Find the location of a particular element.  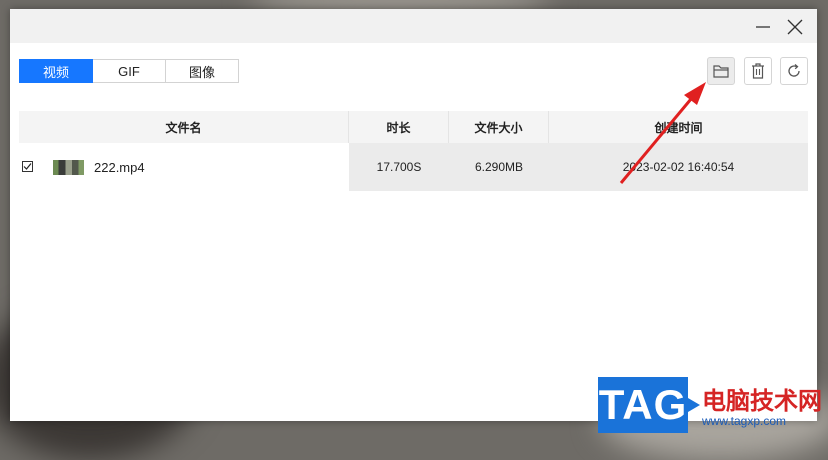

tab-video: 视频 is located at coordinates (56, 71).